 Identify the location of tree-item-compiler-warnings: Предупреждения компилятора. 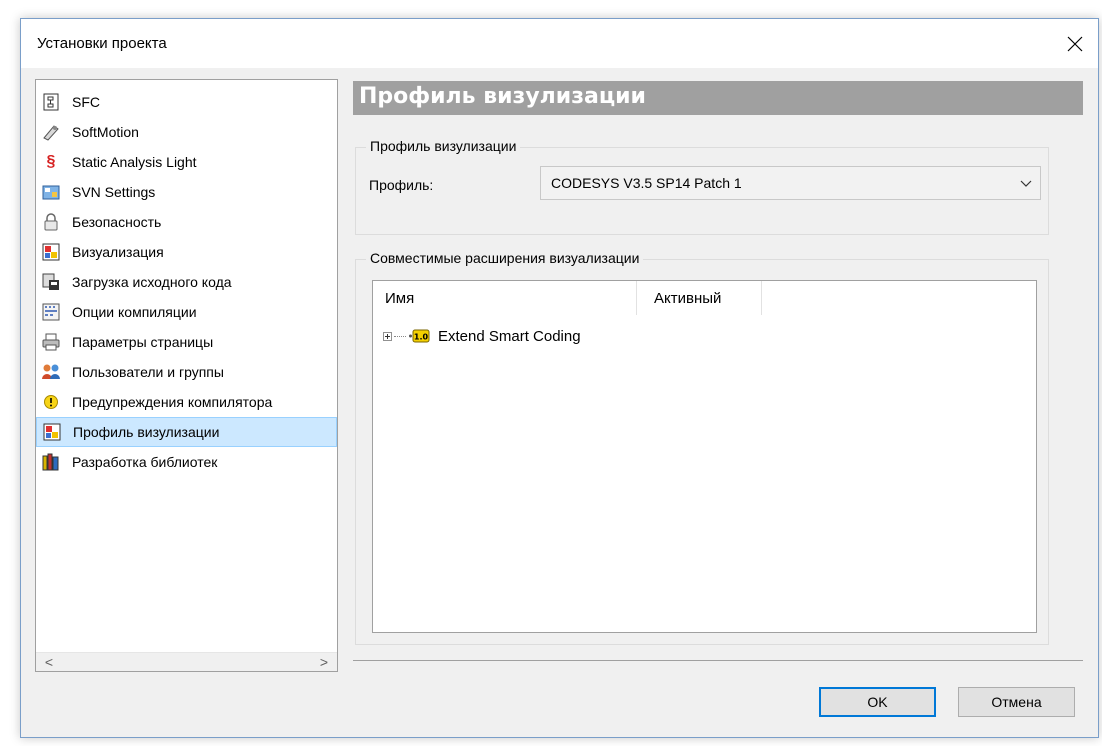
(186, 402).